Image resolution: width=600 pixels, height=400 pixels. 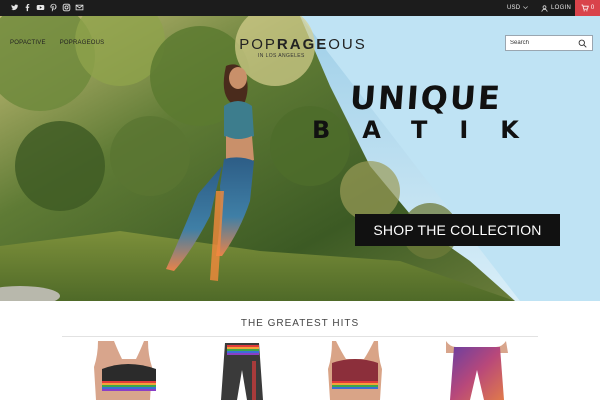 I want to click on youtube-icon, so click(x=40, y=7).